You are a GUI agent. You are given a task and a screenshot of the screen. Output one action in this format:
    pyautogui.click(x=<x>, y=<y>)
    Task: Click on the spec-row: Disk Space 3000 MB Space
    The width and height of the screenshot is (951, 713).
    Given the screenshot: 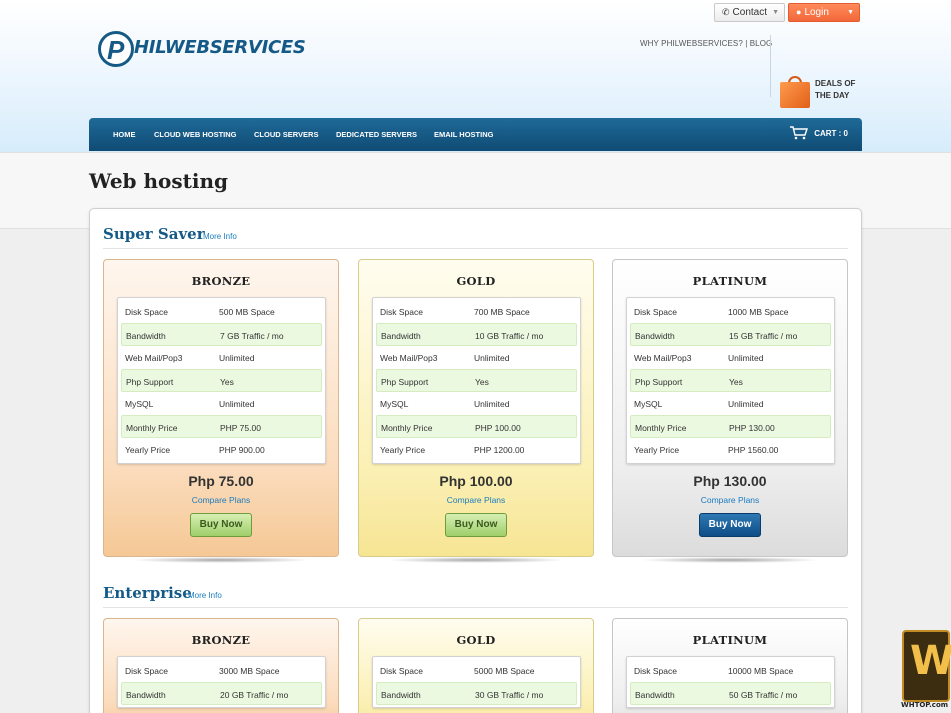 What is the action you would take?
    pyautogui.click(x=202, y=671)
    